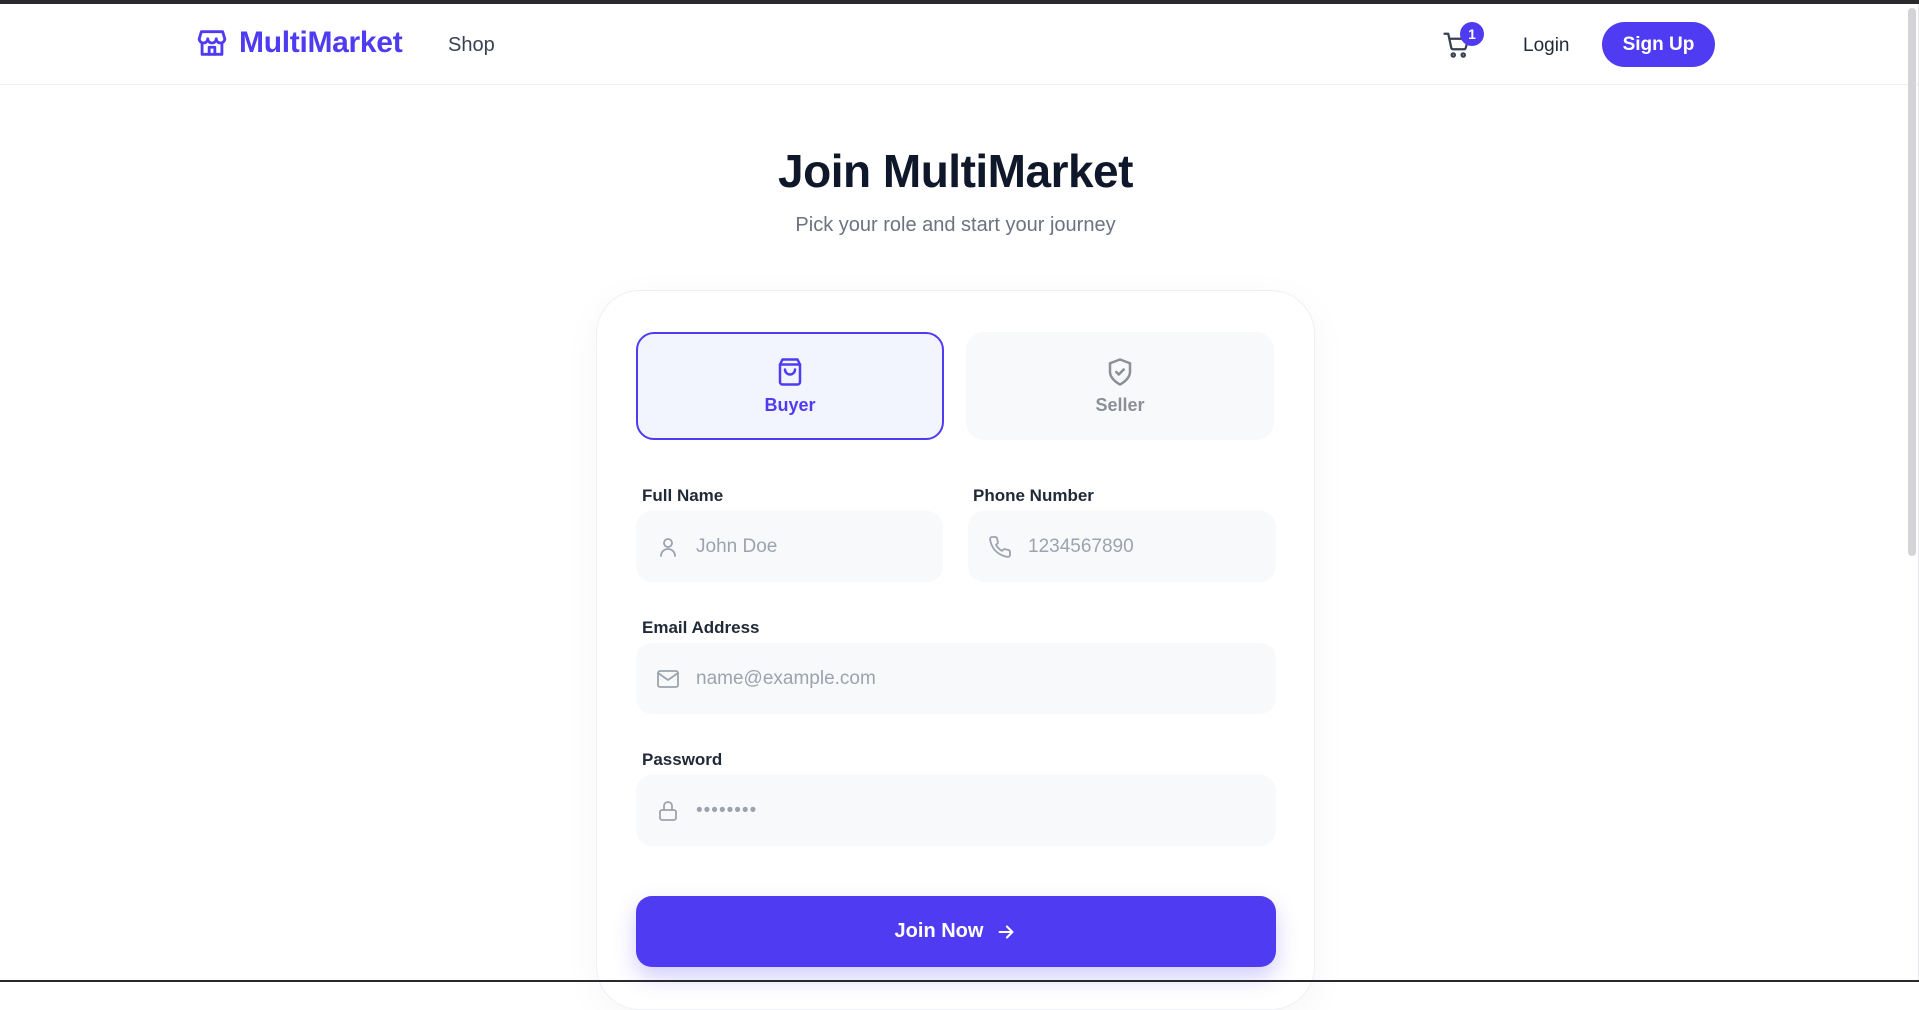 This screenshot has height=1010, width=1919. Describe the element at coordinates (955, 225) in the screenshot. I see `page-subtitle: Pick your role and start your journey` at that location.